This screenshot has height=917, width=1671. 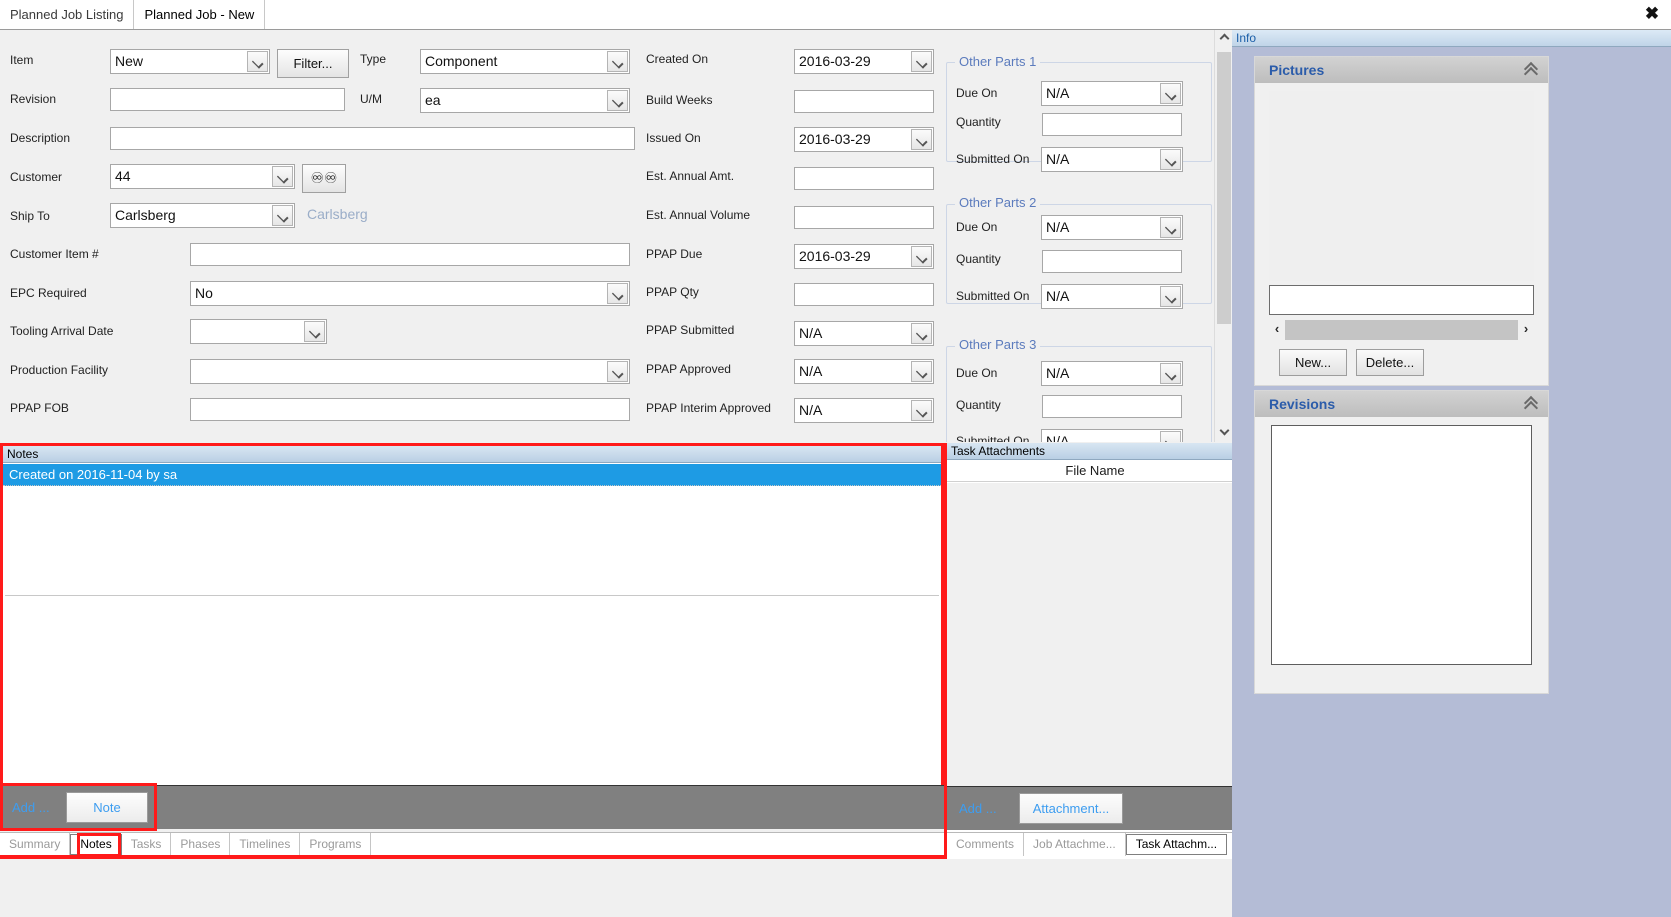 I want to click on picture-preview-area, so click(x=1401, y=186).